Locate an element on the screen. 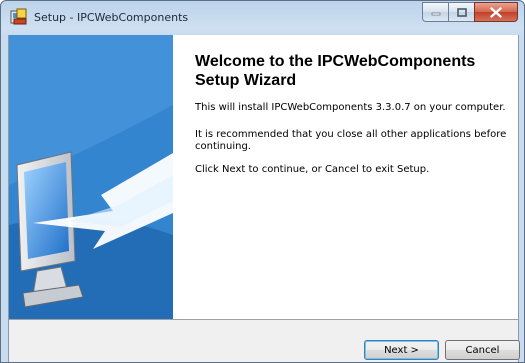 Image resolution: width=525 pixels, height=363 pixels. minimize-icon is located at coordinates (435, 14).